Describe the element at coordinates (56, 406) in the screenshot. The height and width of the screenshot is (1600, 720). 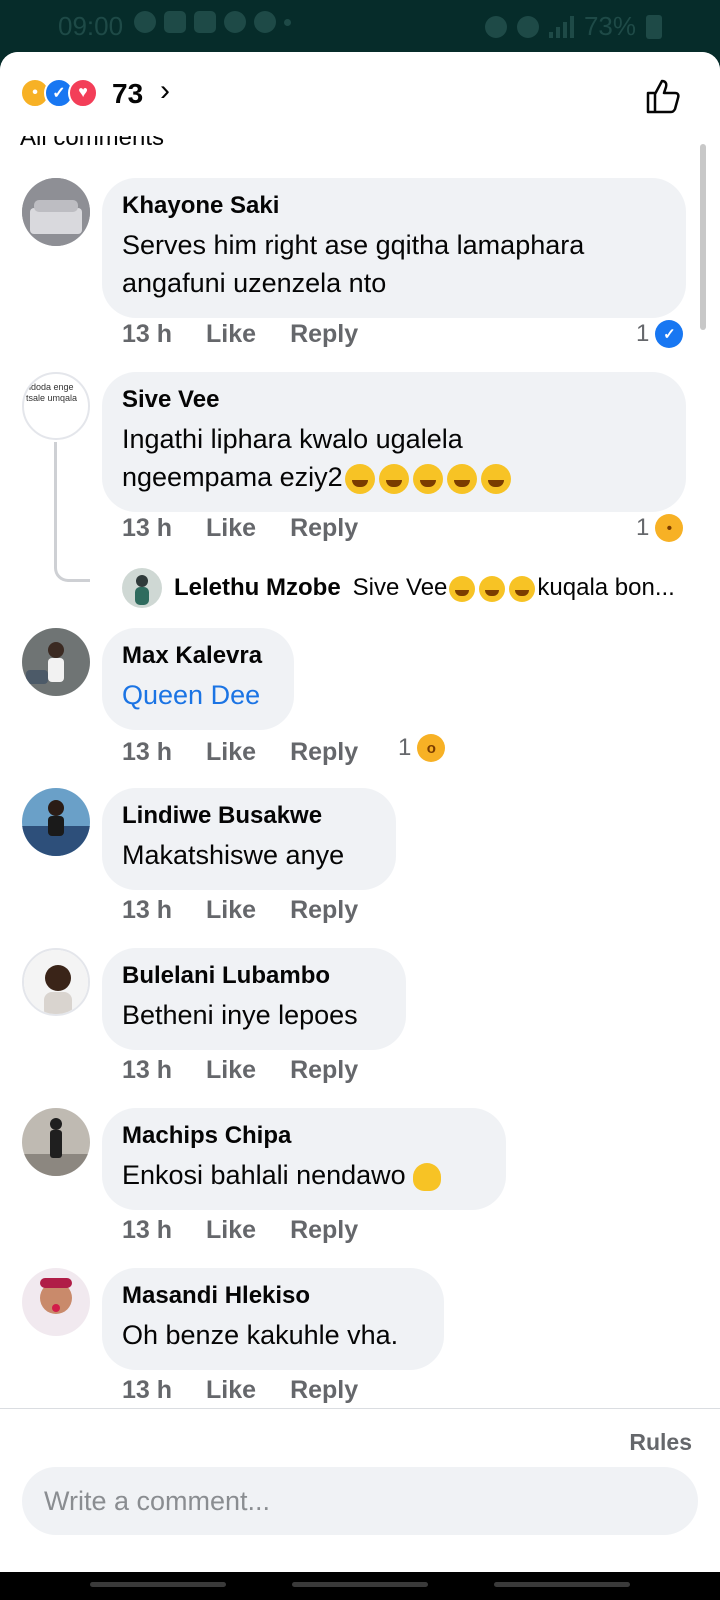
I see `avatar: ndoda enge tsale umqala` at that location.